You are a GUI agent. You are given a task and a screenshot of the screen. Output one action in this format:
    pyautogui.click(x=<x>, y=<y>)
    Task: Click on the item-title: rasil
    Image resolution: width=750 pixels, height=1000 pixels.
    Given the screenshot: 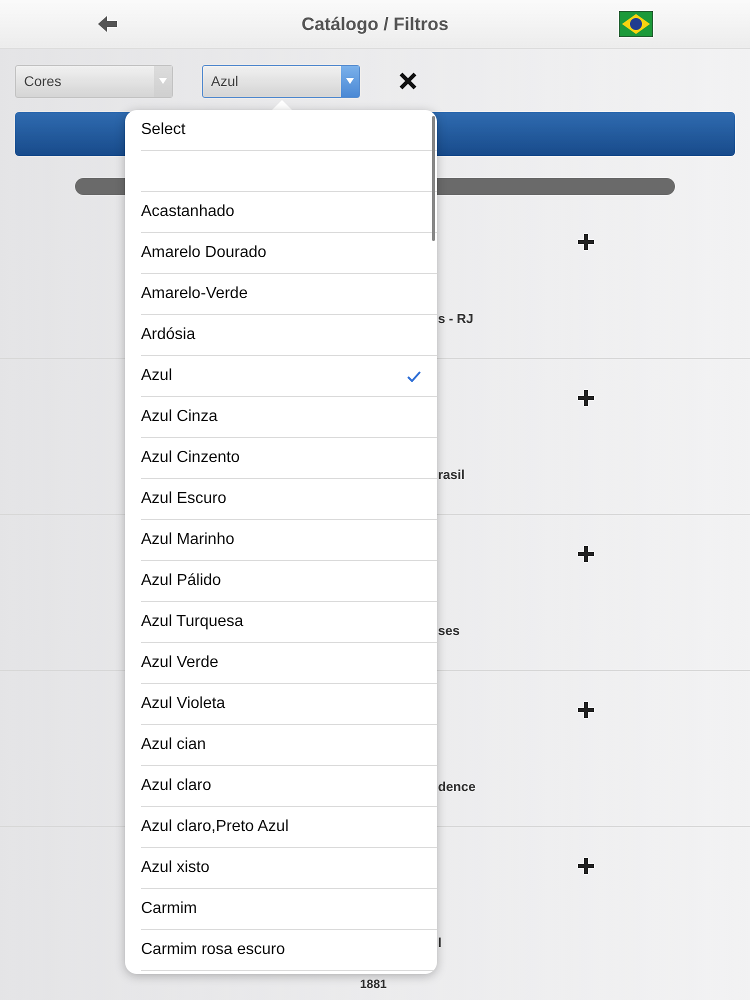 What is the action you would take?
    pyautogui.click(x=451, y=474)
    